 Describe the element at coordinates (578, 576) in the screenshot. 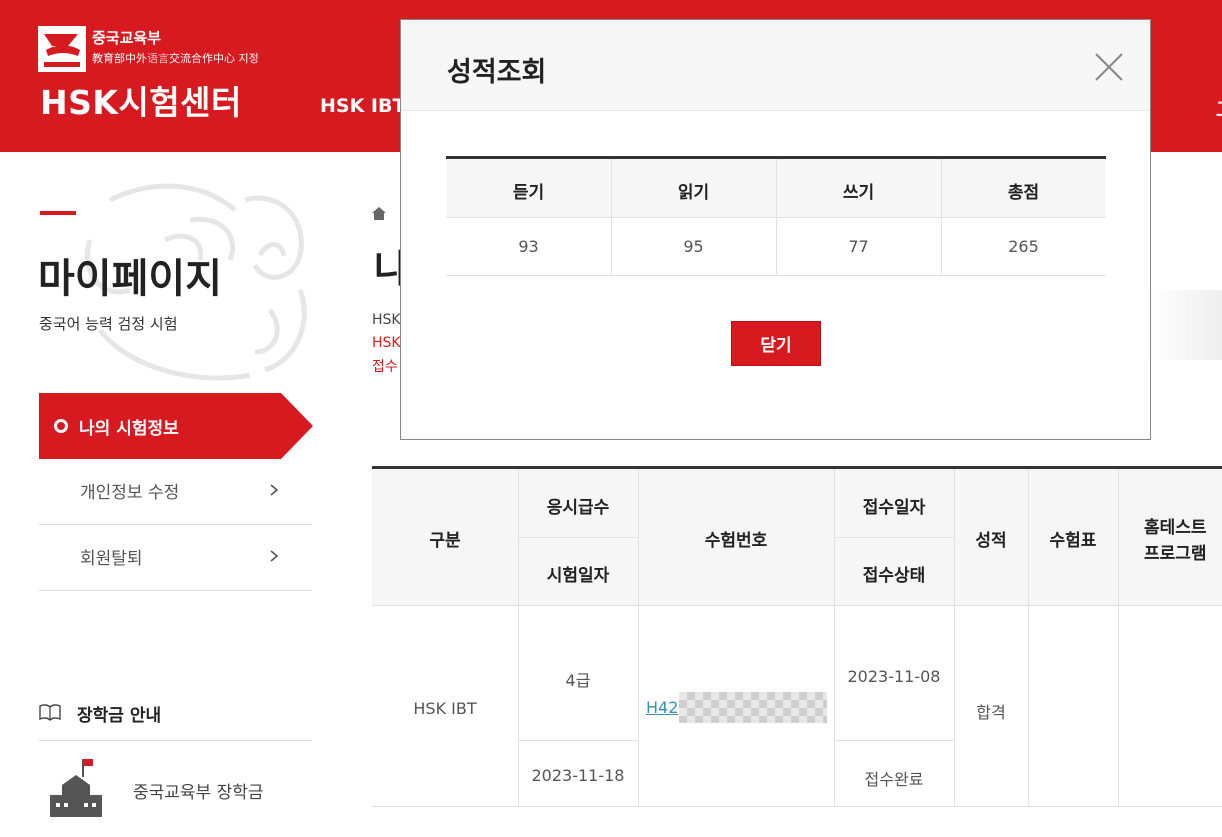

I see `col-exam-date: 시험일자` at that location.